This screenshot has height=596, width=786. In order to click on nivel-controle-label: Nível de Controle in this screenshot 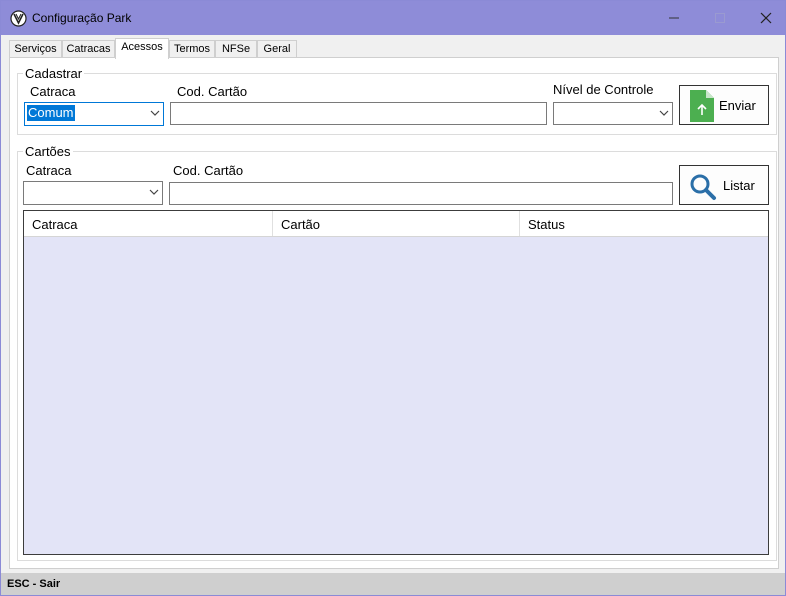, I will do `click(603, 89)`.